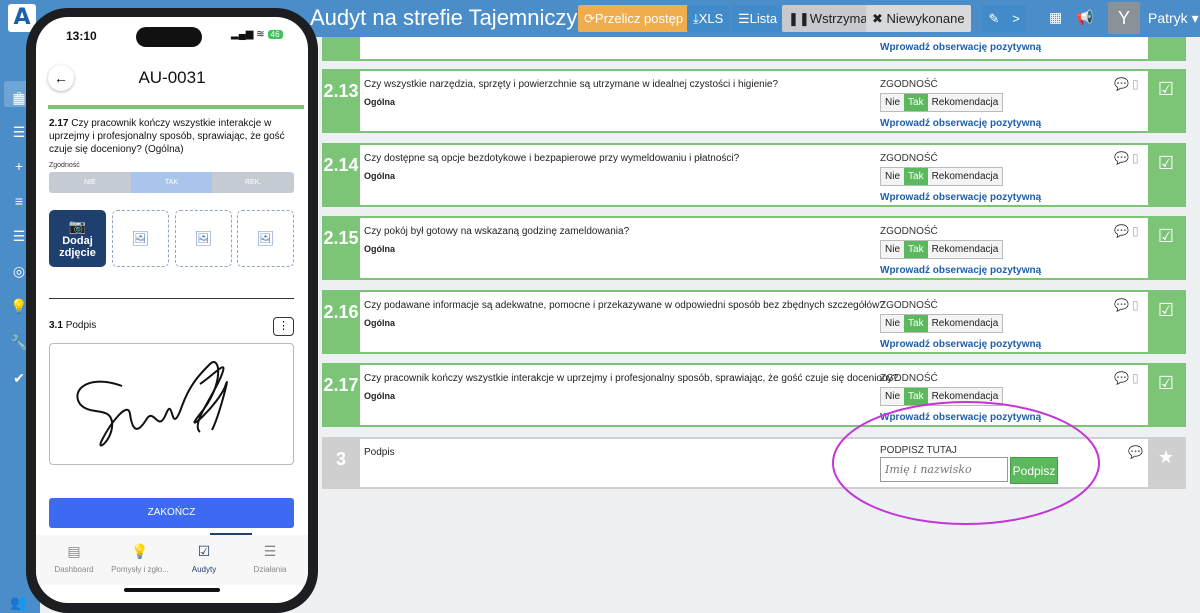 The image size is (1200, 613). Describe the element at coordinates (754, 49) in the screenshot. I see `list-item: Wprowadź obserwację pozytywną` at that location.